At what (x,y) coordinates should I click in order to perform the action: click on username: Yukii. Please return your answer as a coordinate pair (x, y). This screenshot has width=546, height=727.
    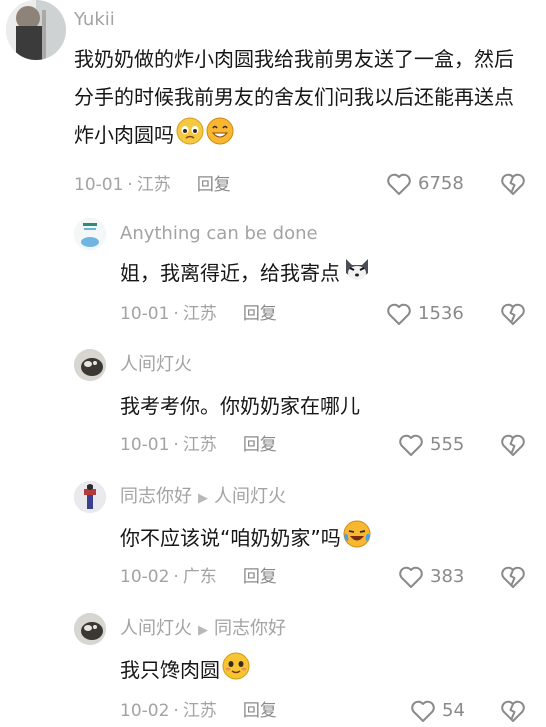
    Looking at the image, I should click on (94, 20).